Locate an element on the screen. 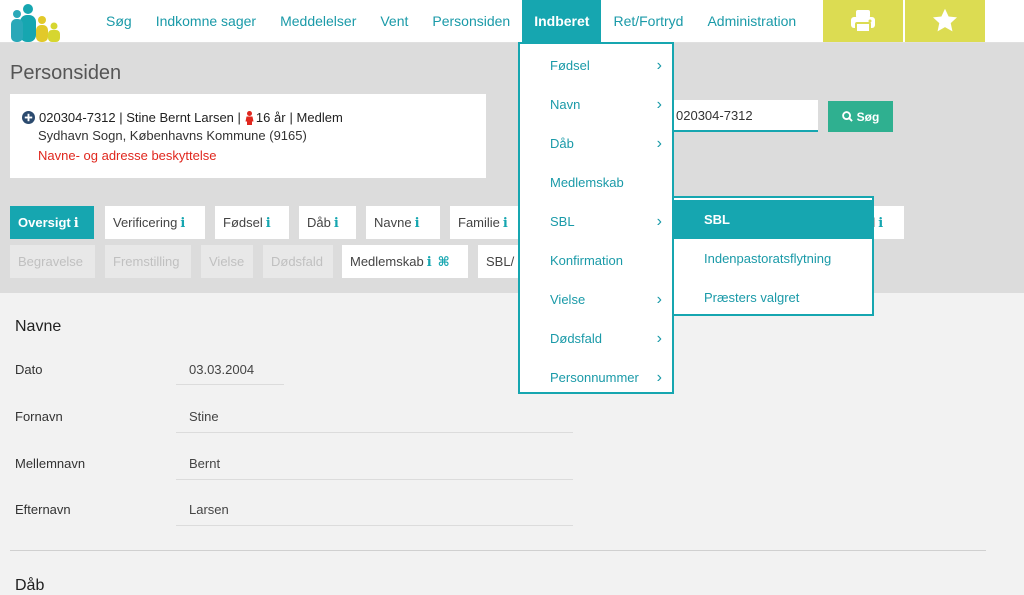  field-label-dato: Dato is located at coordinates (29, 369).